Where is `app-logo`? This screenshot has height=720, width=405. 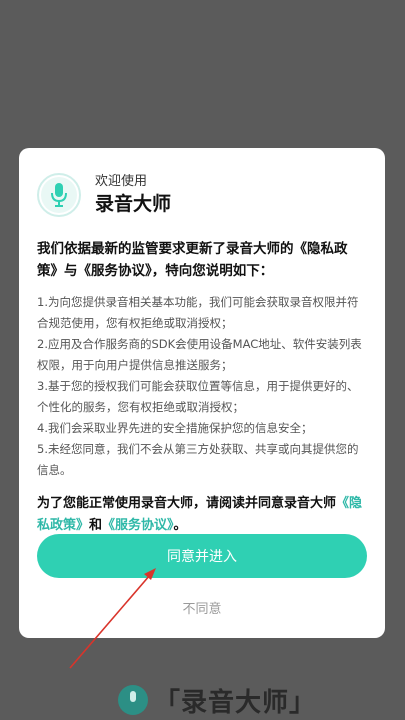 app-logo is located at coordinates (59, 195).